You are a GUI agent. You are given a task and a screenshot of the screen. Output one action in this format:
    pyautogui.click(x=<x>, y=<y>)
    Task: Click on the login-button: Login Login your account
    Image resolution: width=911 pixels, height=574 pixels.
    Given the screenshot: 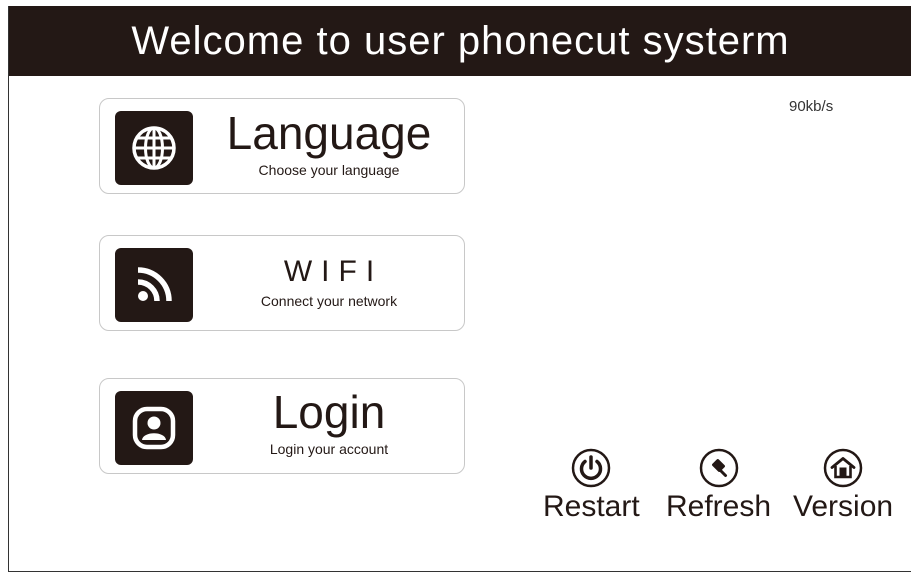 What is the action you would take?
    pyautogui.click(x=282, y=426)
    